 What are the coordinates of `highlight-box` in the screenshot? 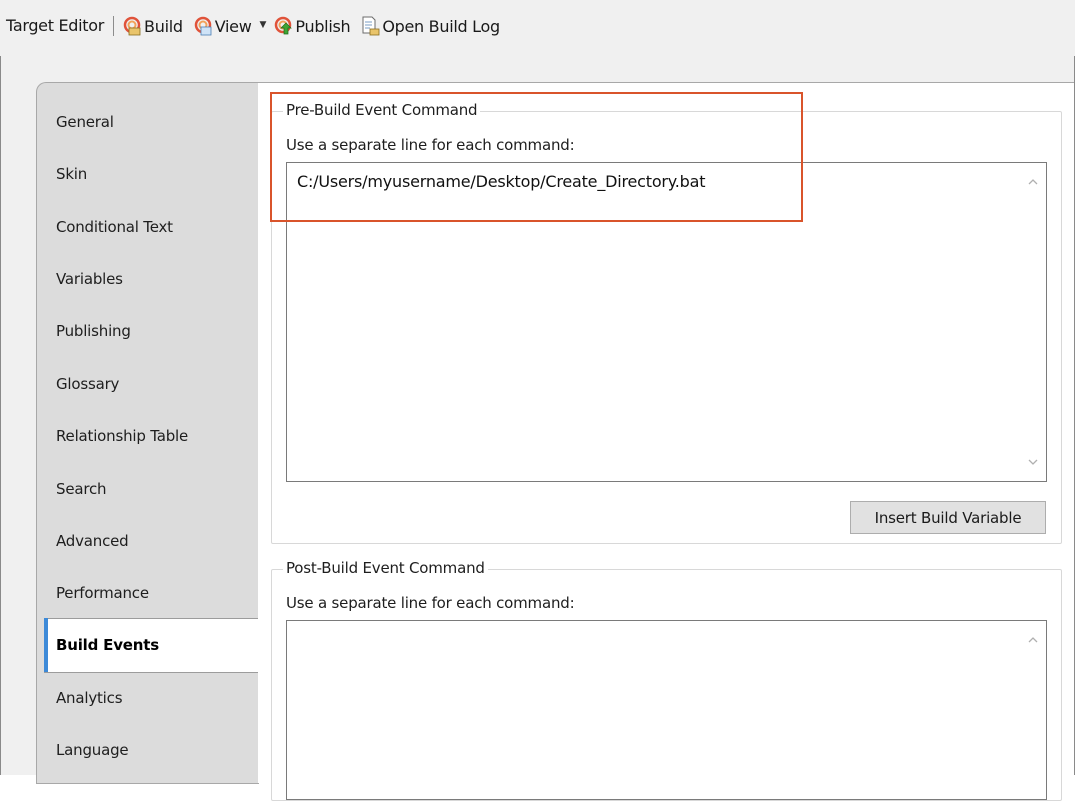 It's located at (536, 157).